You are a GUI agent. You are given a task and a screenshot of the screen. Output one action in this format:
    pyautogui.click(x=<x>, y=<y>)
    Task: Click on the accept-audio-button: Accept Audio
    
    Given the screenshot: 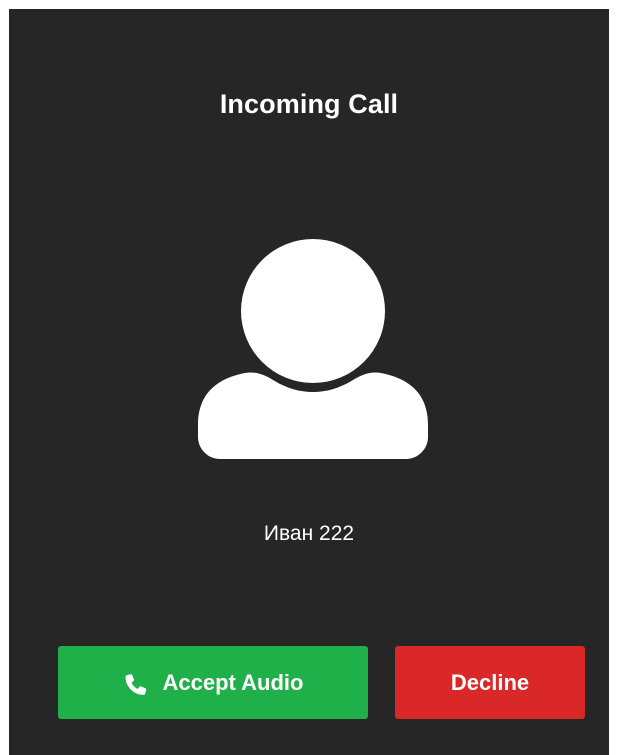 What is the action you would take?
    pyautogui.click(x=213, y=682)
    